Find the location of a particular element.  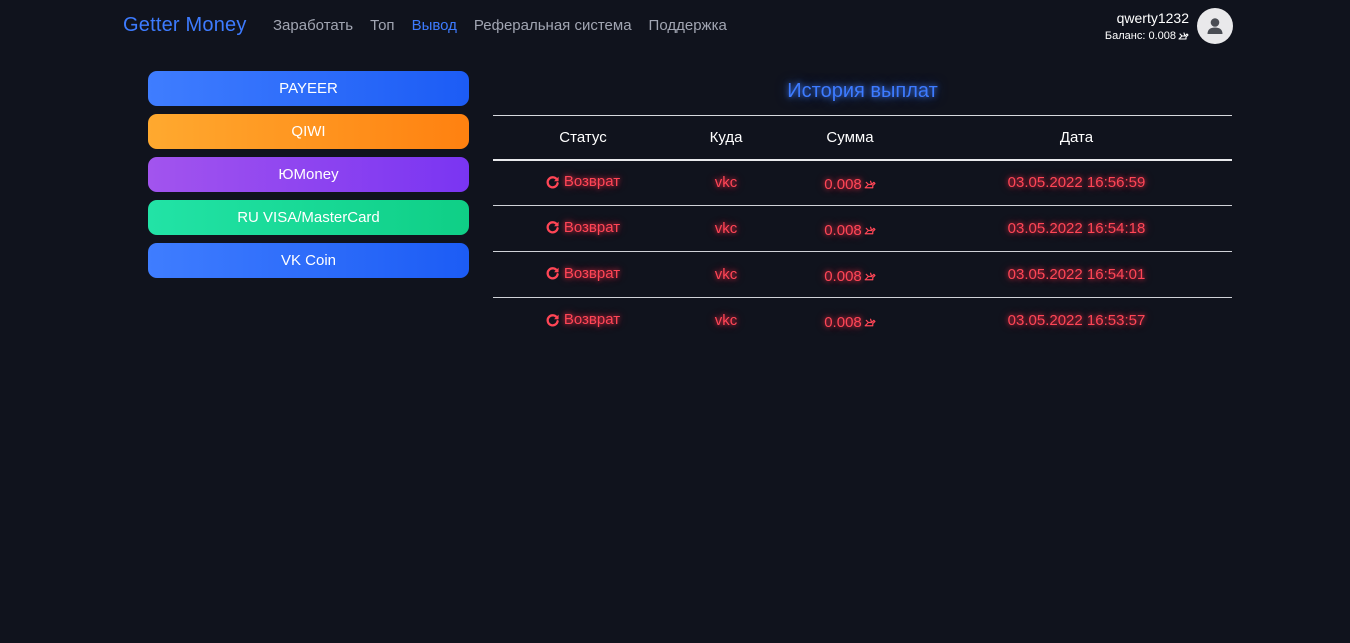

column-header-amount: Сумма is located at coordinates (850, 137).